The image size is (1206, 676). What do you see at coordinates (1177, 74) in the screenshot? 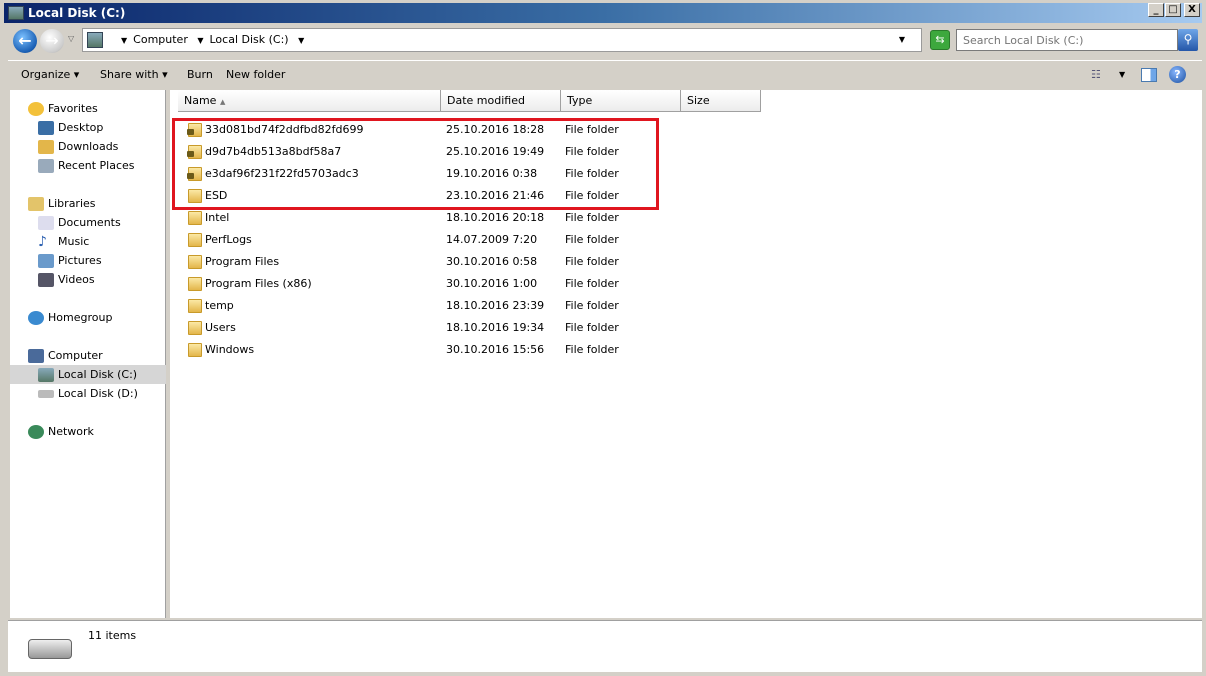
I see `help-icon: ?` at bounding box center [1177, 74].